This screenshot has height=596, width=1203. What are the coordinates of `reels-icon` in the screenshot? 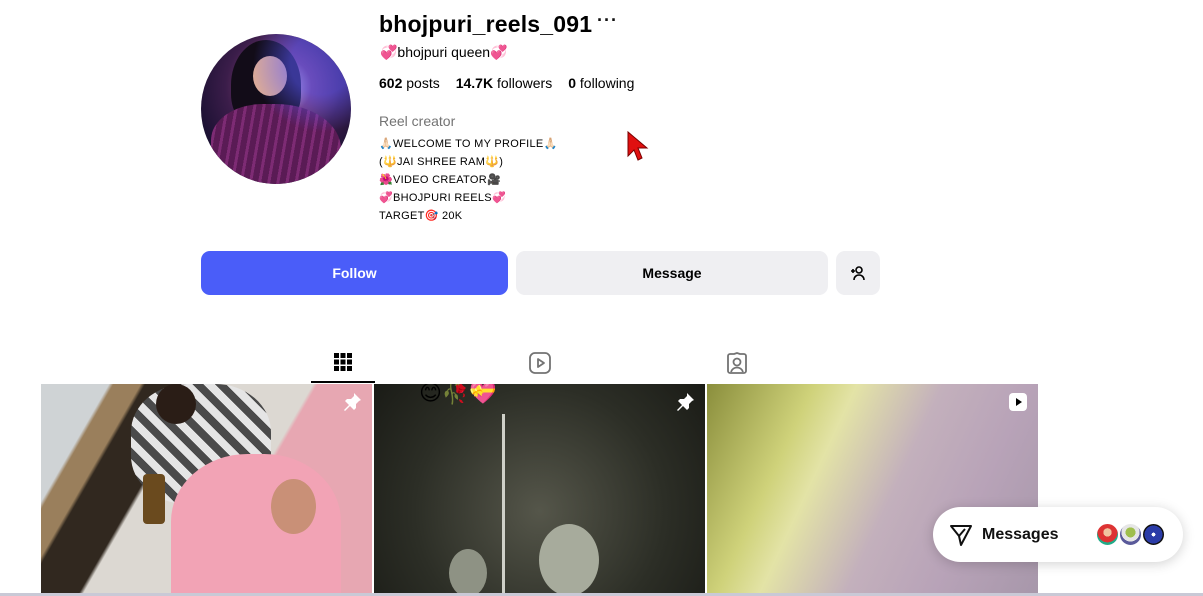 It's located at (540, 363).